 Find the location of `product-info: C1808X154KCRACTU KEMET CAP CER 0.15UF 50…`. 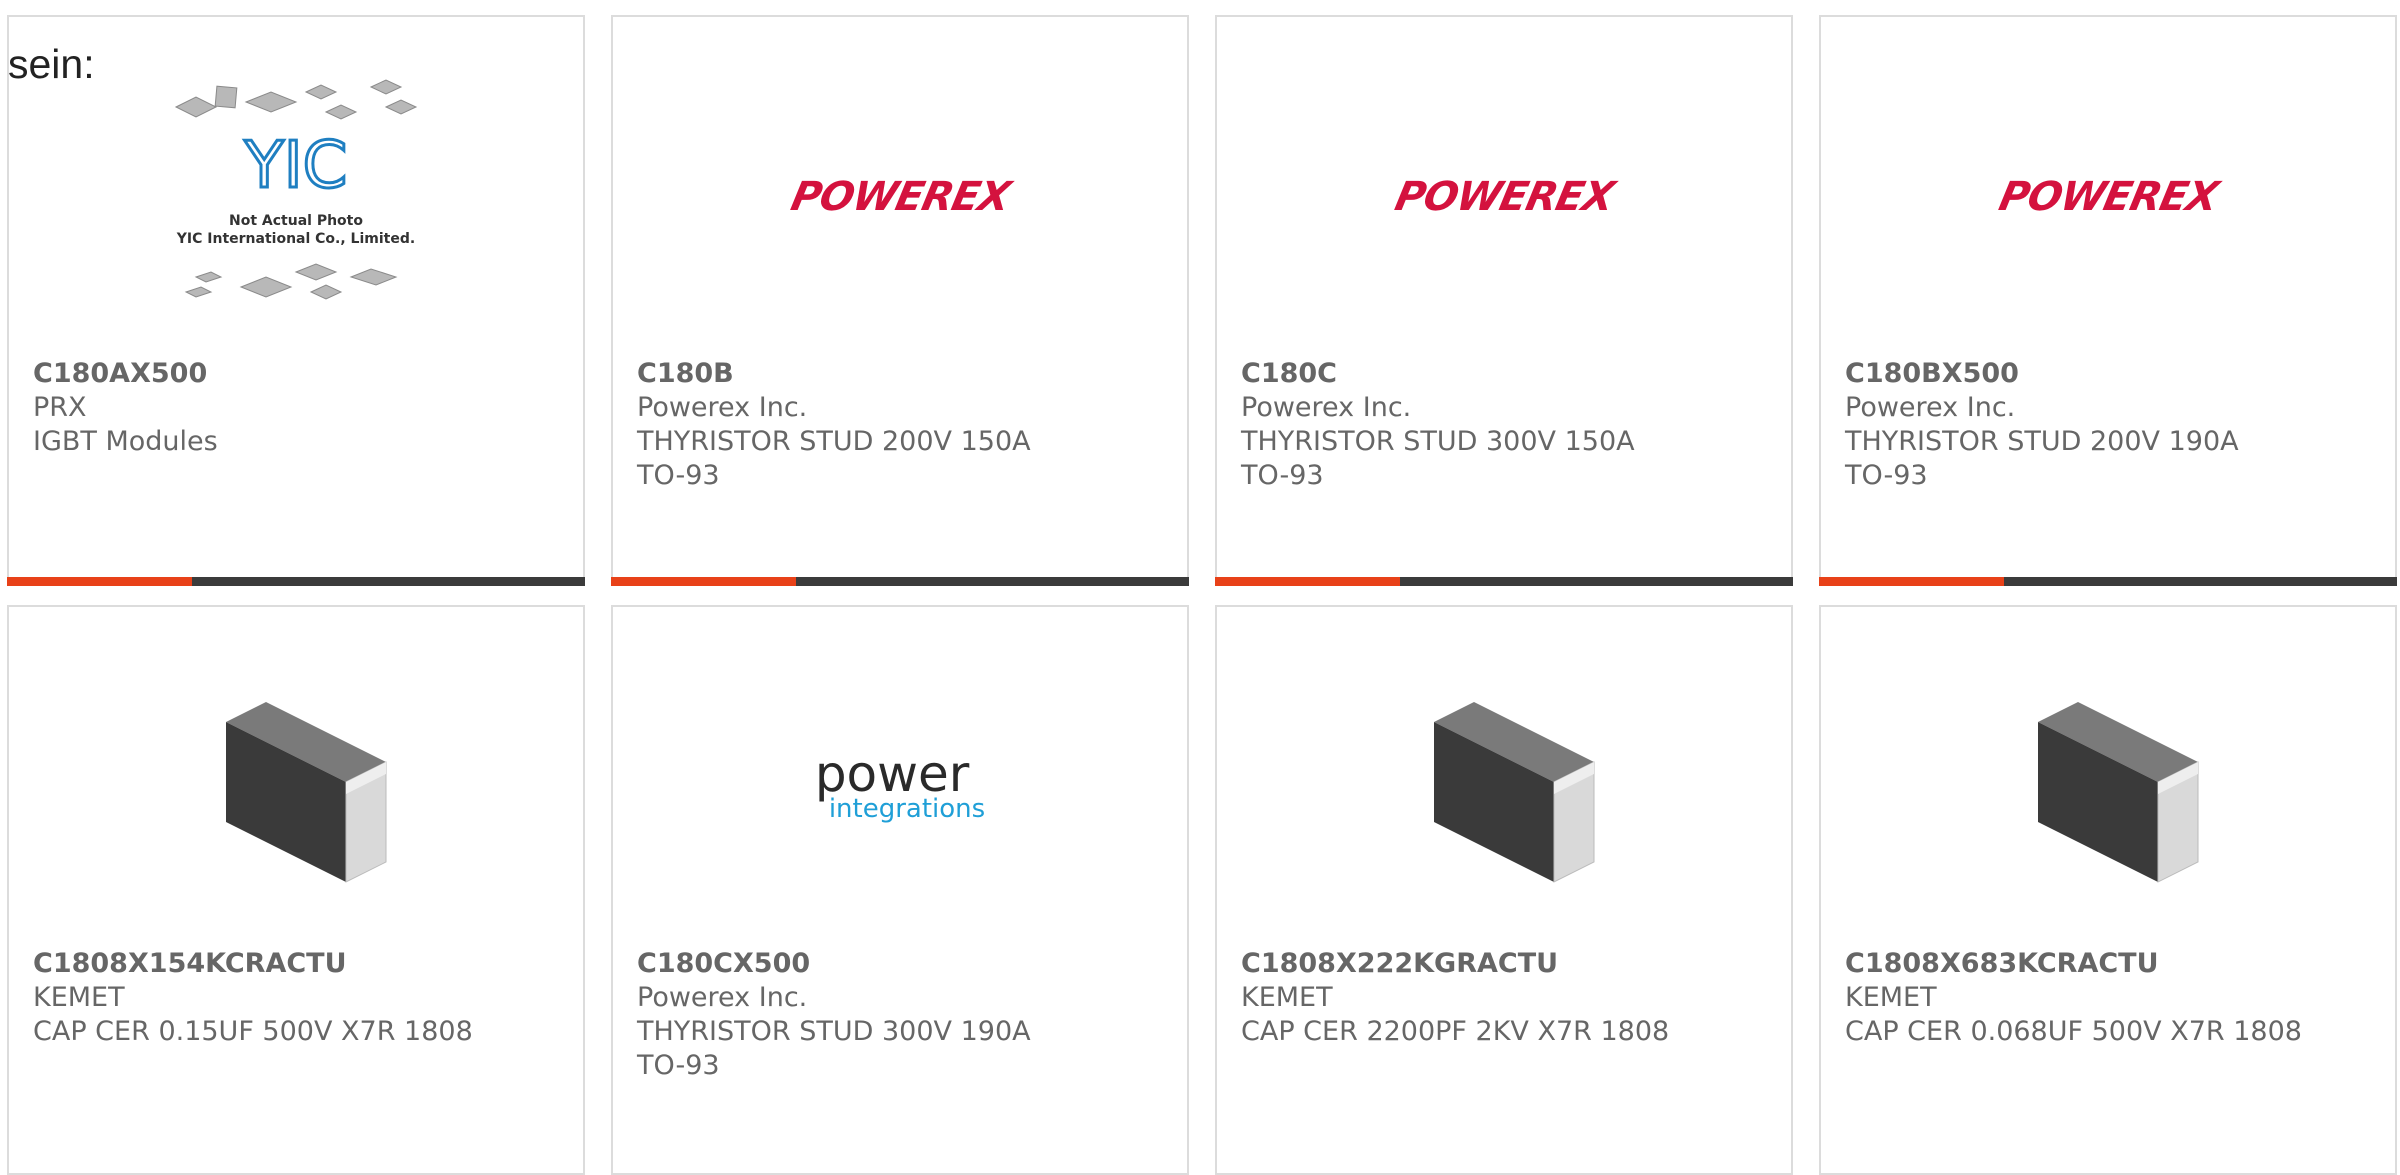

product-info: C1808X154KCRACTU KEMET CAP CER 0.15UF 50… is located at coordinates (298, 998).